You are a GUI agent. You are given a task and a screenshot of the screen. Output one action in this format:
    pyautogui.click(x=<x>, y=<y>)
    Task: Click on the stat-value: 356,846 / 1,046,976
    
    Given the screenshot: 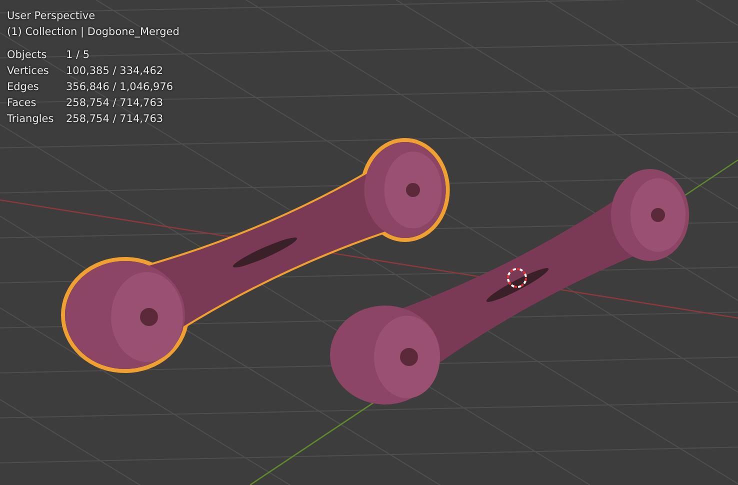 What is the action you would take?
    pyautogui.click(x=120, y=87)
    